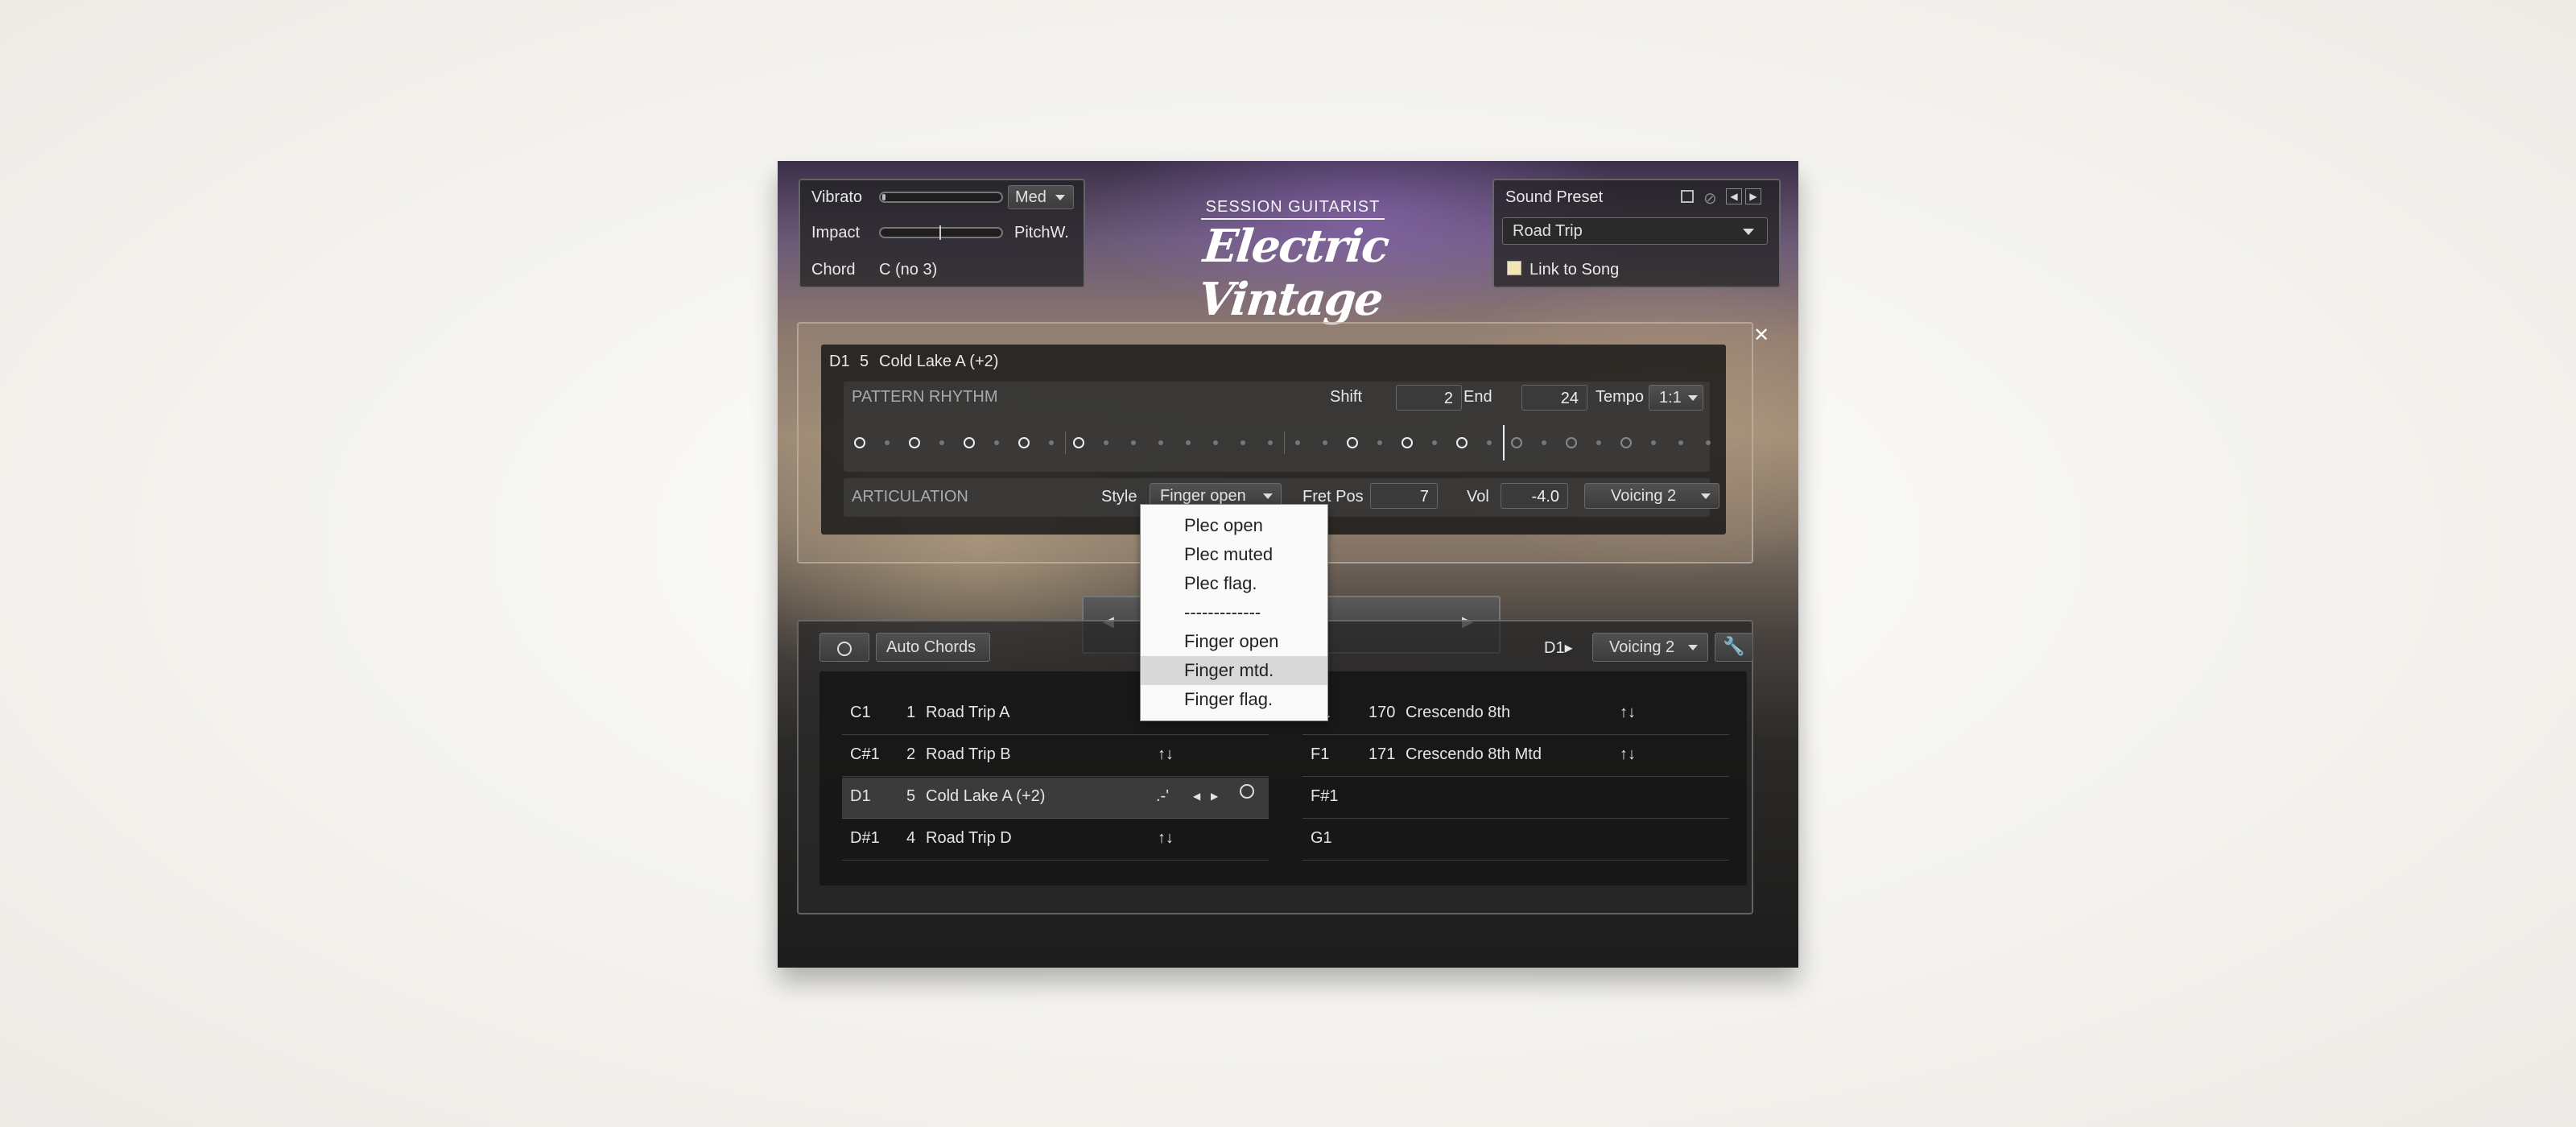  Describe the element at coordinates (860, 796) in the screenshot. I see `row-key: D1` at that location.